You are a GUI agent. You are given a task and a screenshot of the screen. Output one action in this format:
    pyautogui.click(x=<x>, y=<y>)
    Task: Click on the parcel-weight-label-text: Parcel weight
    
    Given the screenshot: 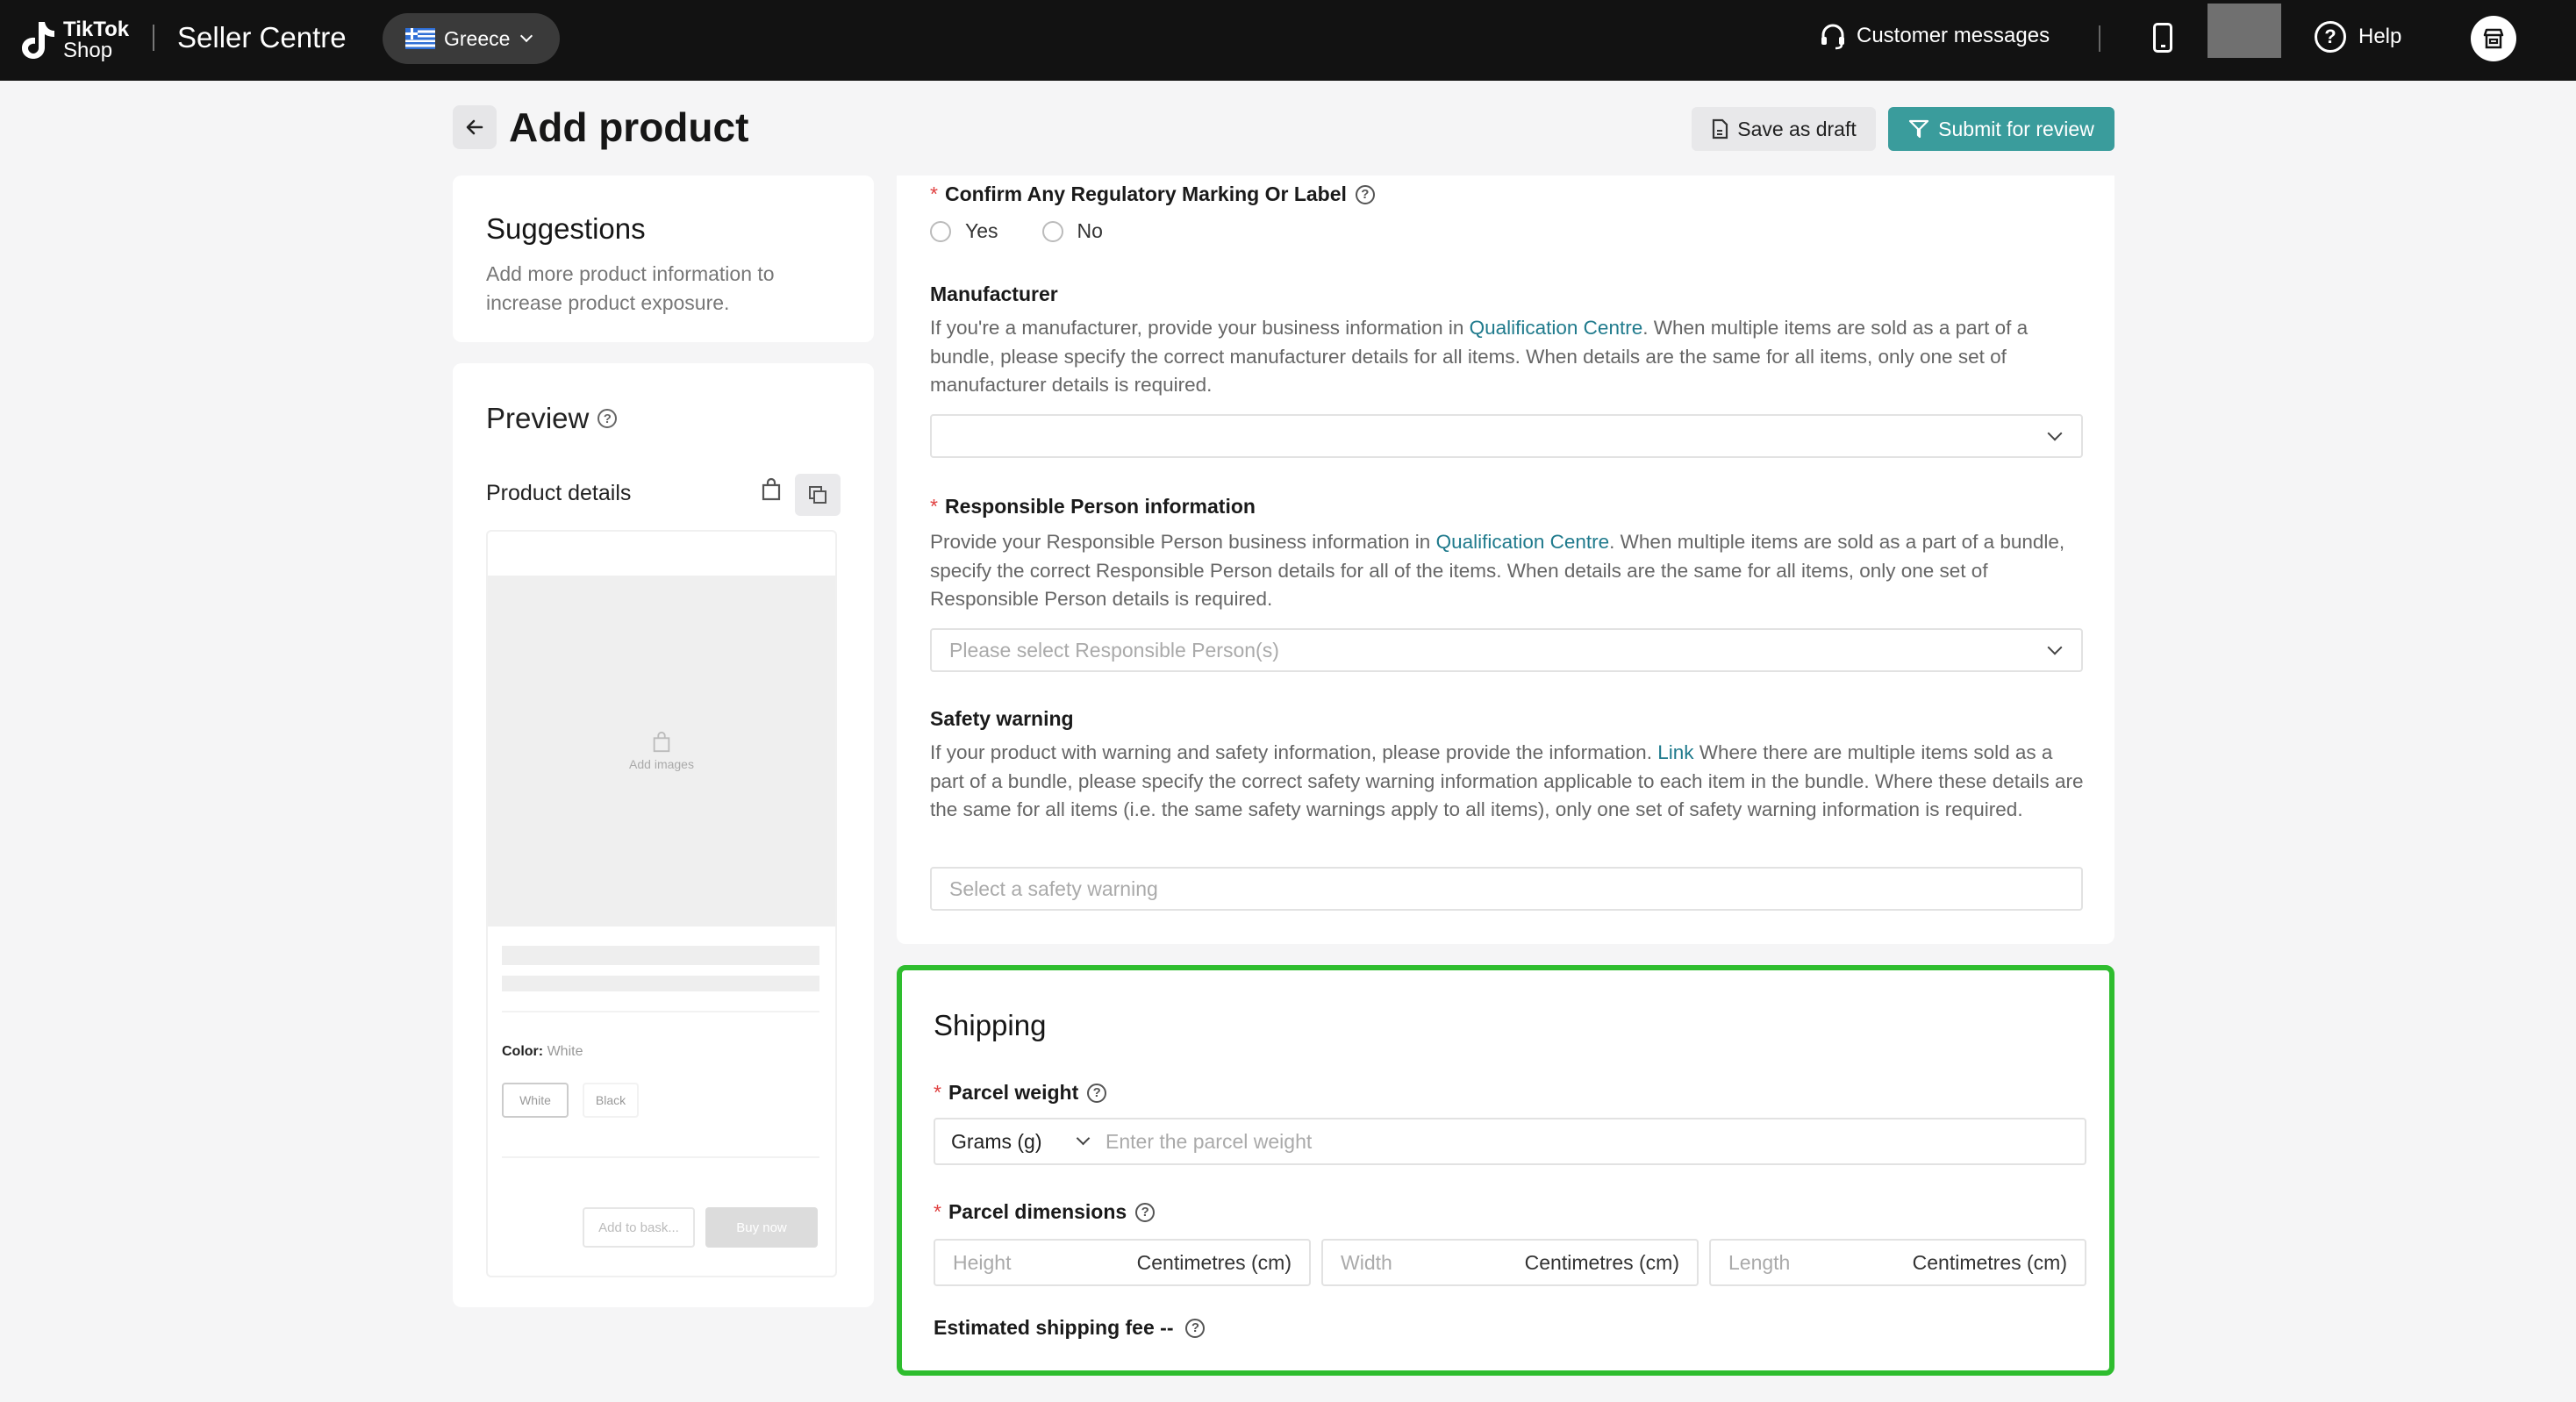 What is the action you would take?
    pyautogui.click(x=1013, y=1092)
    